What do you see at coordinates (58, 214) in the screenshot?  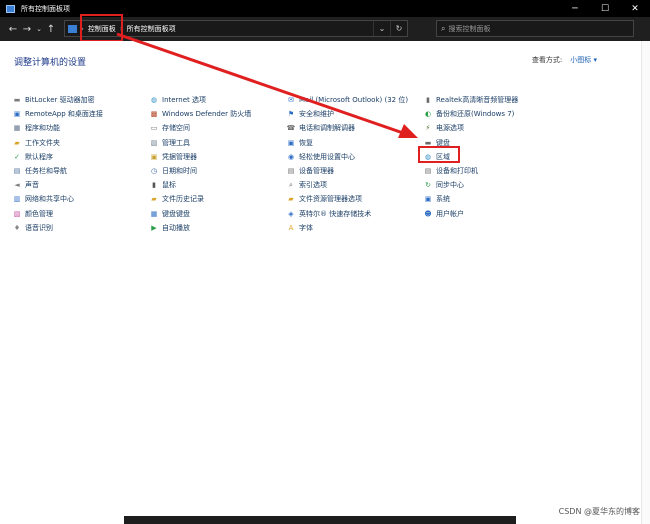 I see `control-panel-item: ▧ 颜色管理` at bounding box center [58, 214].